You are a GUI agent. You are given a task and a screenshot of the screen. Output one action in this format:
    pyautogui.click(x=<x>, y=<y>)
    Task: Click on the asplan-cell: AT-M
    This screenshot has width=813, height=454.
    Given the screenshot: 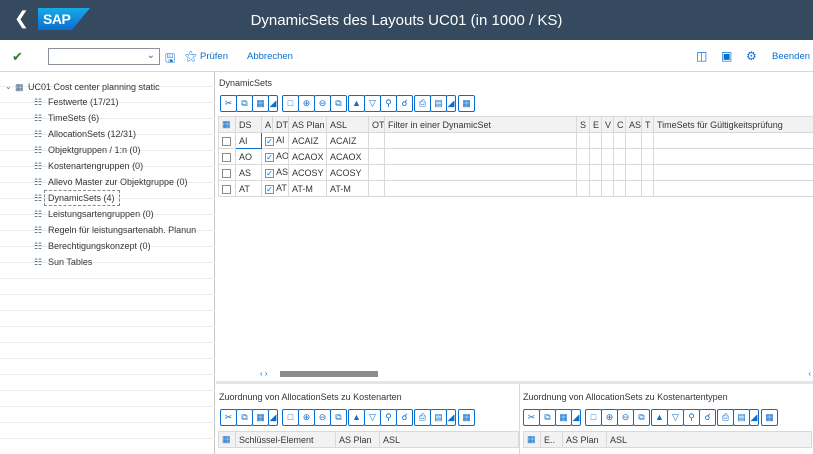 What is the action you would take?
    pyautogui.click(x=307, y=188)
    